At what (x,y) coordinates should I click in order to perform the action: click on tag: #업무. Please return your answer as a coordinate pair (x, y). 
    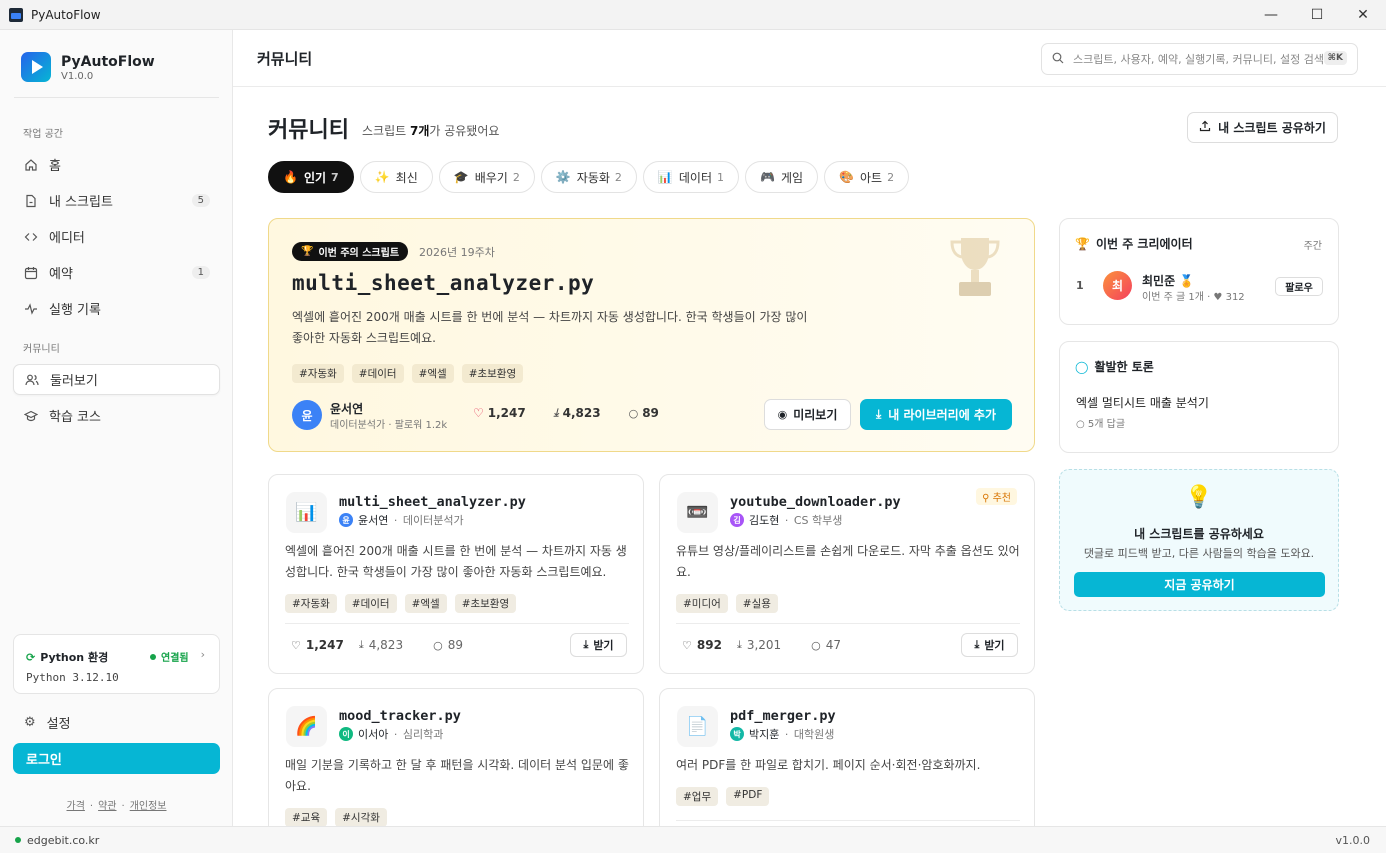
    Looking at the image, I should click on (697, 796).